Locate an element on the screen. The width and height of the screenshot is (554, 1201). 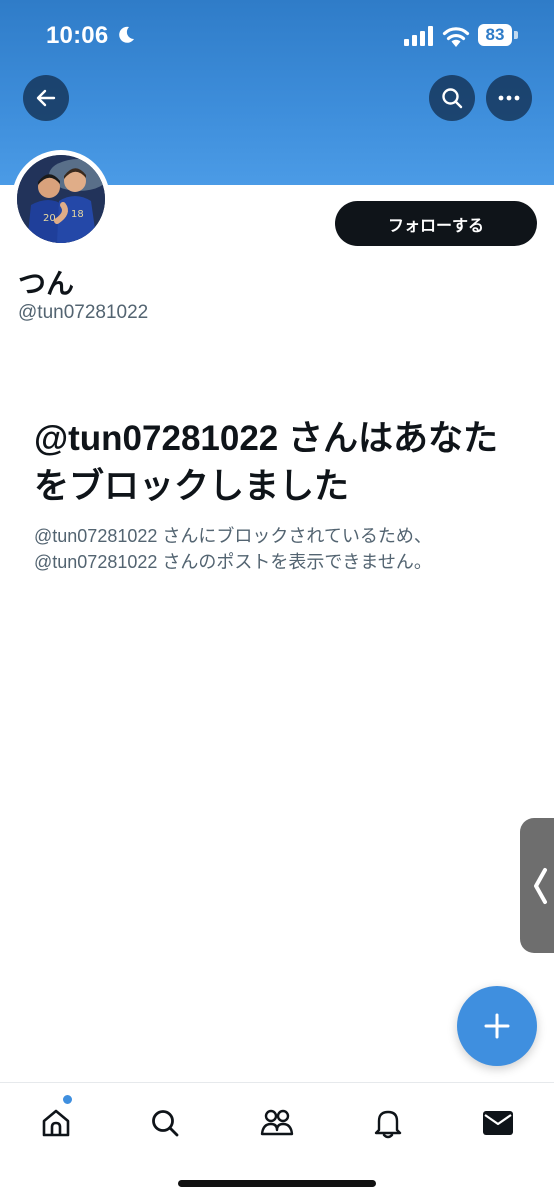
battery-icon: 83 is located at coordinates (499, 36).